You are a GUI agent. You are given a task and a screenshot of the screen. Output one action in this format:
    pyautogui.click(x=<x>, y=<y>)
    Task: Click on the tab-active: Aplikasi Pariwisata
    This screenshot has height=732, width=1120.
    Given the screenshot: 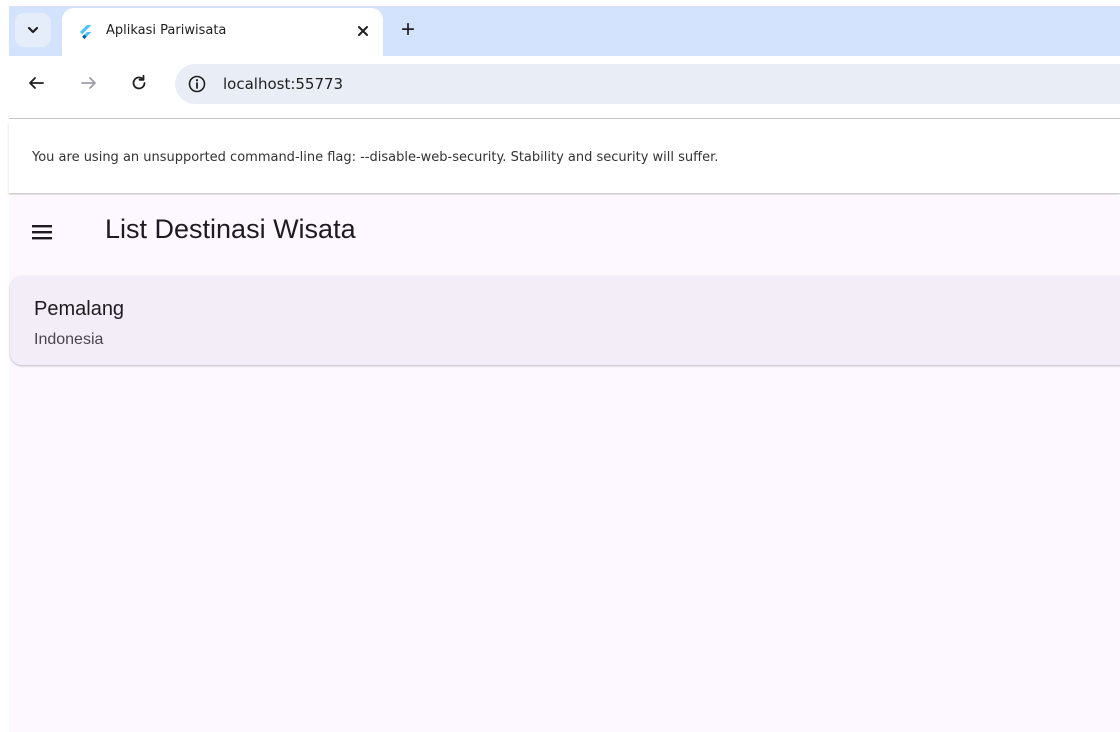 What is the action you would take?
    pyautogui.click(x=222, y=32)
    